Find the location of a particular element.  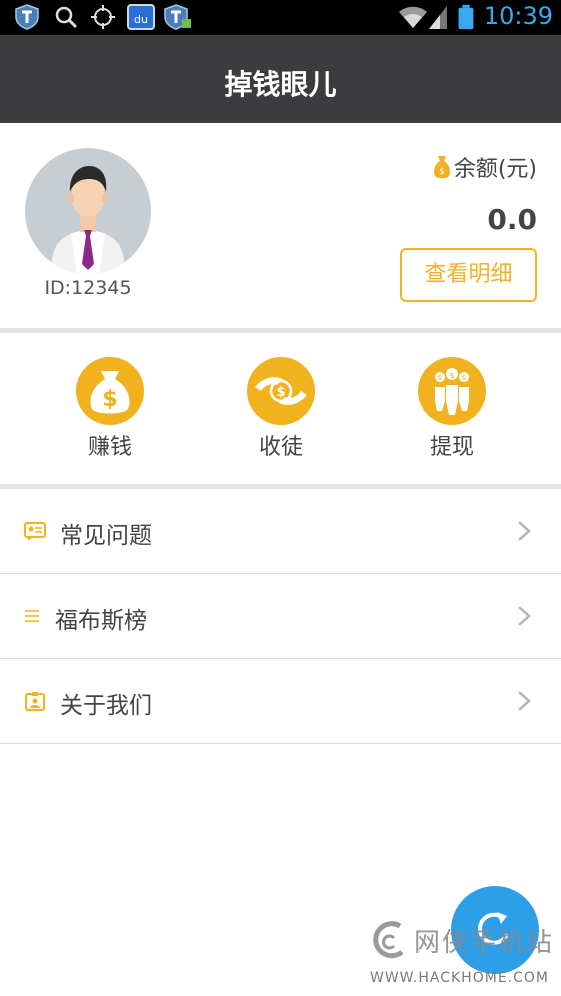

watermark-url: WWW.HACKHOME.COM is located at coordinates (459, 978).